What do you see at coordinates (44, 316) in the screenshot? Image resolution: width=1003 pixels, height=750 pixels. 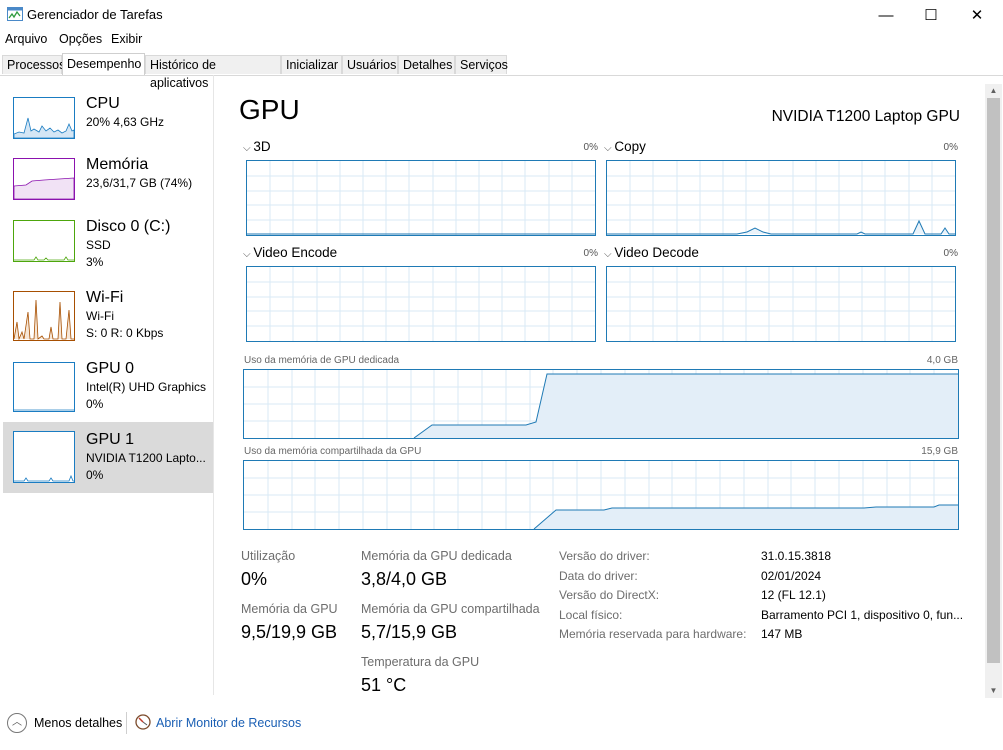 I see `network-graph-icon` at bounding box center [44, 316].